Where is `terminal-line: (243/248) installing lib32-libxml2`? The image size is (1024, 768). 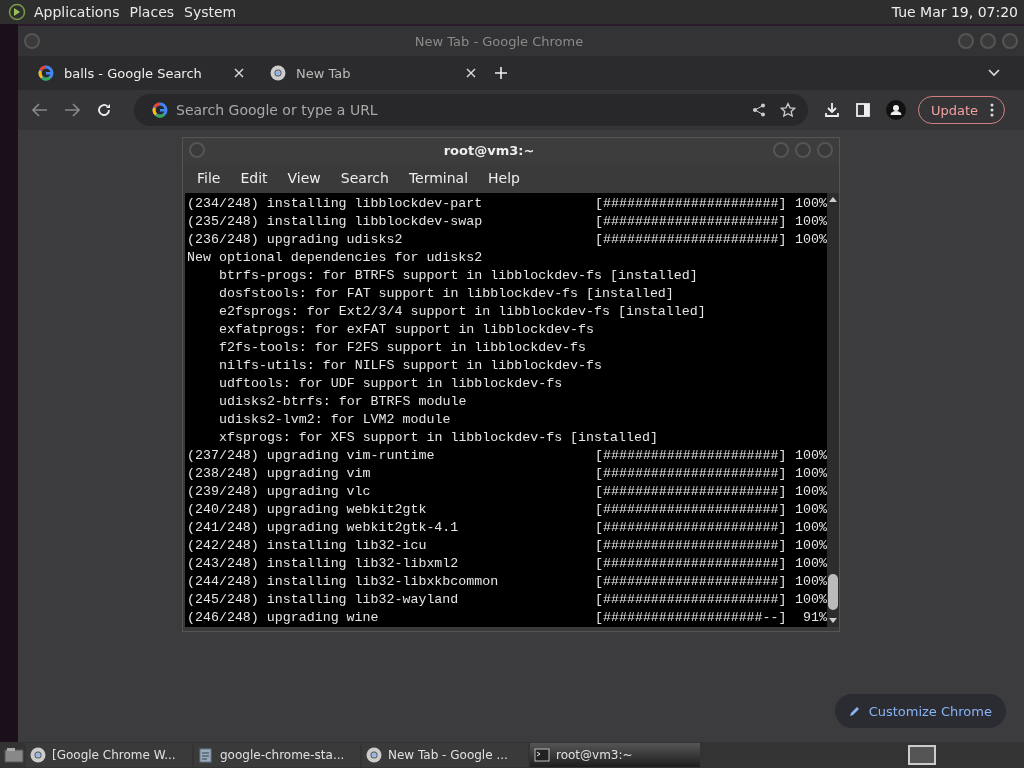
terminal-line: (243/248) installing lib32-libxml2 is located at coordinates (323, 564).